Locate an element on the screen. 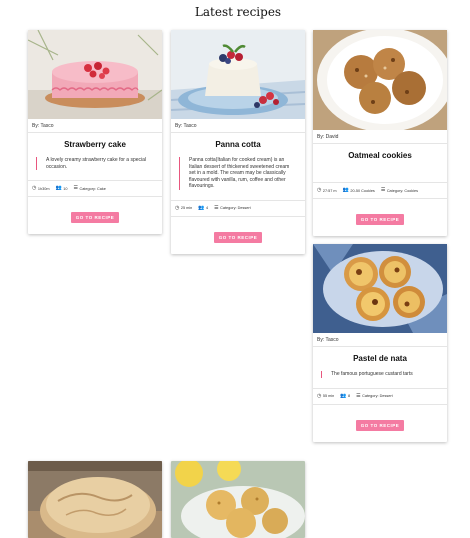  recipe-meta: ◷ 55 min 👥 8 ☰ Category: Dessert is located at coordinates (380, 396).